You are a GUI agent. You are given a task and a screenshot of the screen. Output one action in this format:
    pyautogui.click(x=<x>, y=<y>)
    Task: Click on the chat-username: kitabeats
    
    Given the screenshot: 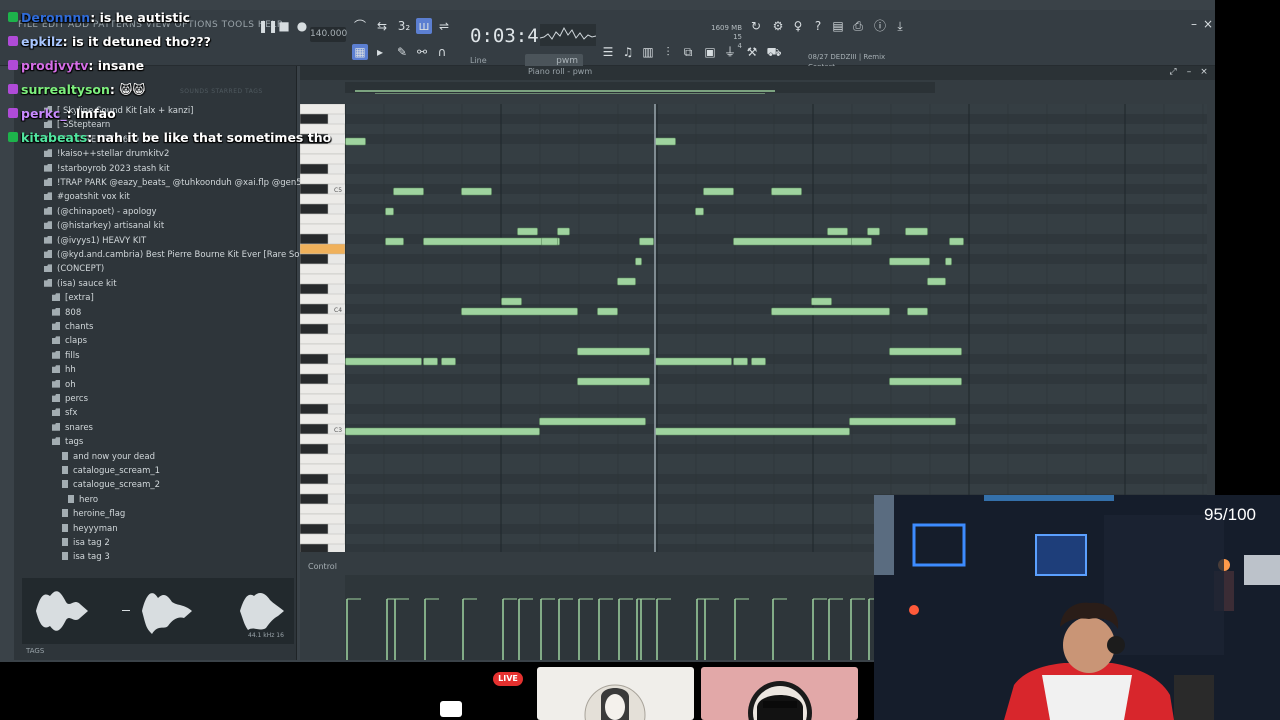 What is the action you would take?
    pyautogui.click(x=54, y=137)
    